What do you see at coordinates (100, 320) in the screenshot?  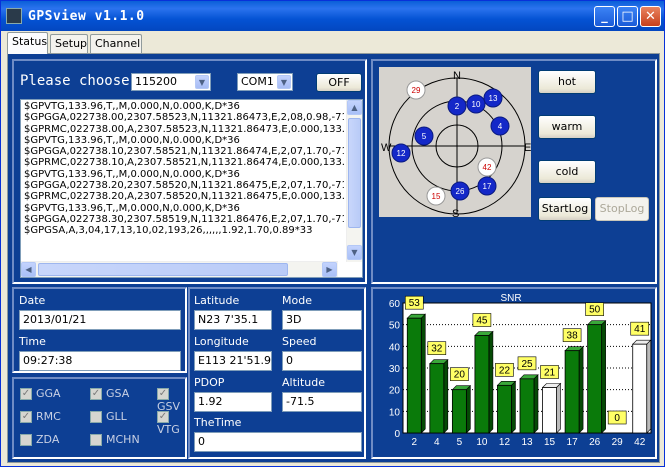 I see `date-field: 2013/01/21` at bounding box center [100, 320].